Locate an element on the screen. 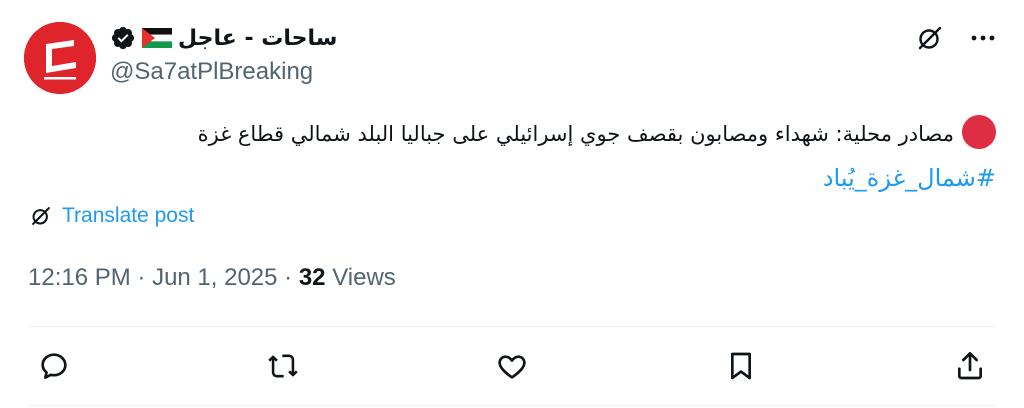  reply-button is located at coordinates (54, 366).